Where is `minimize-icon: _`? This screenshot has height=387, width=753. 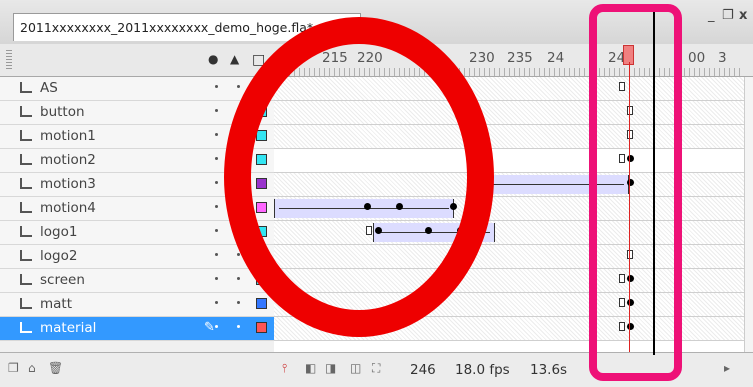
minimize-icon: _ is located at coordinates (711, 15).